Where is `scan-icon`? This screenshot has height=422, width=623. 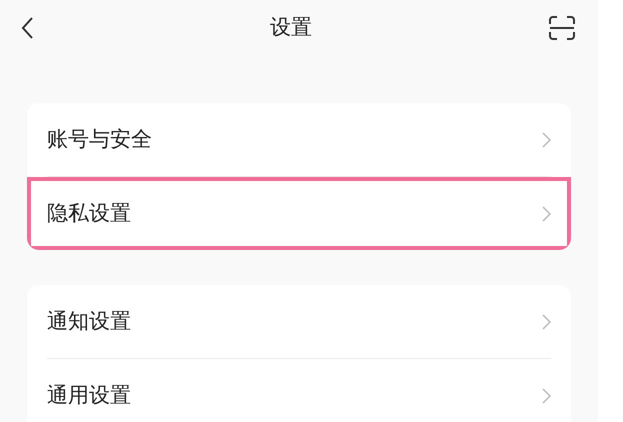
scan-icon is located at coordinates (562, 28).